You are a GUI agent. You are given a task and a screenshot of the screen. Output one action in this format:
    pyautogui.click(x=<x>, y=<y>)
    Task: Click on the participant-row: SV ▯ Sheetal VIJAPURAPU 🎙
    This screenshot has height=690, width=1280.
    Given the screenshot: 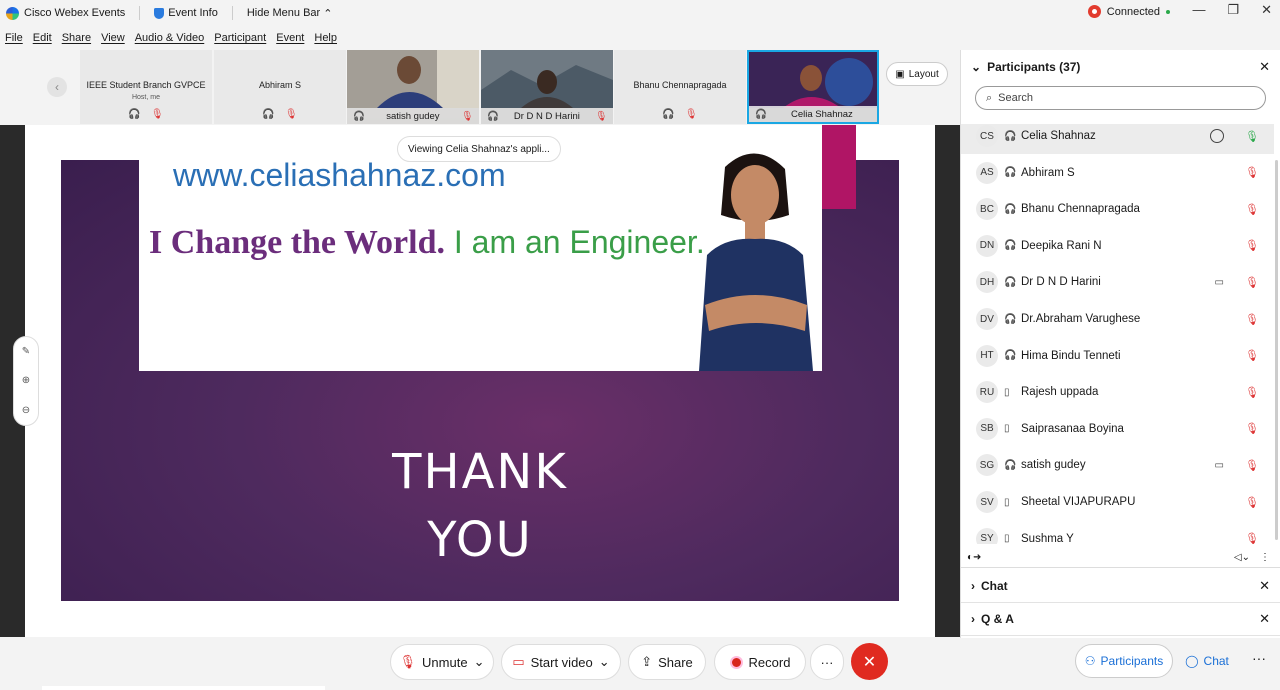 What is the action you would take?
    pyautogui.click(x=1117, y=502)
    